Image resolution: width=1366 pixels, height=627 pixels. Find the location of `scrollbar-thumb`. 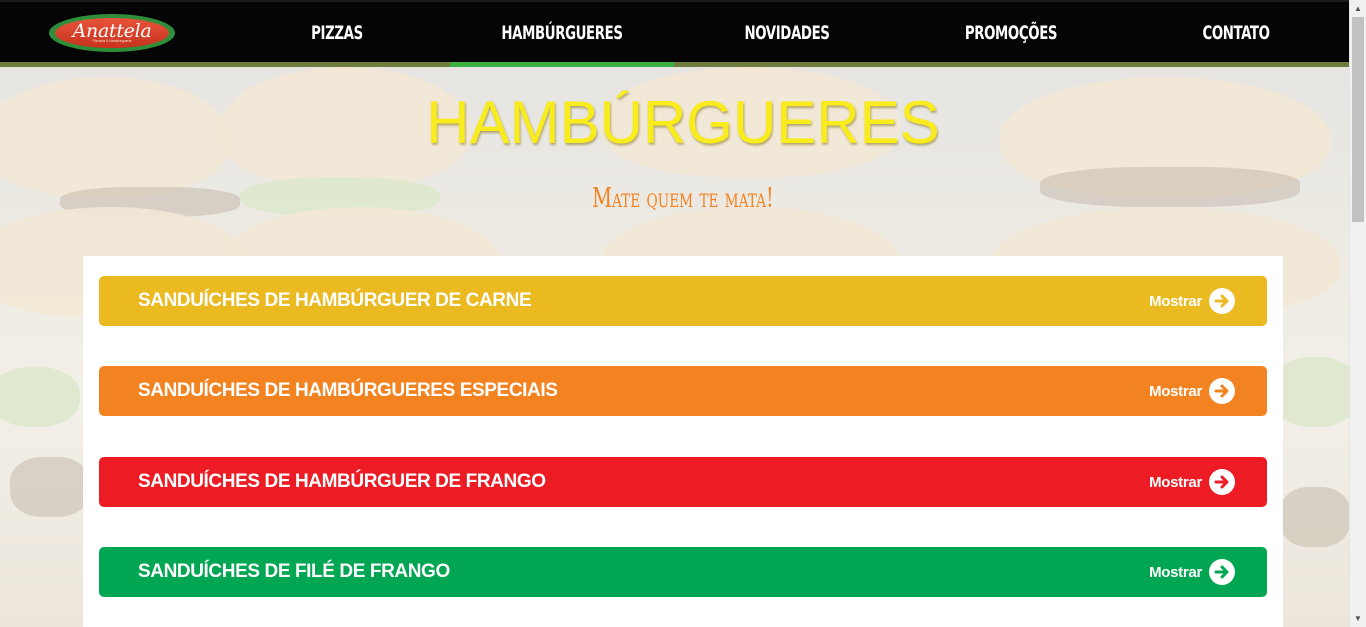

scrollbar-thumb is located at coordinates (1358, 119).